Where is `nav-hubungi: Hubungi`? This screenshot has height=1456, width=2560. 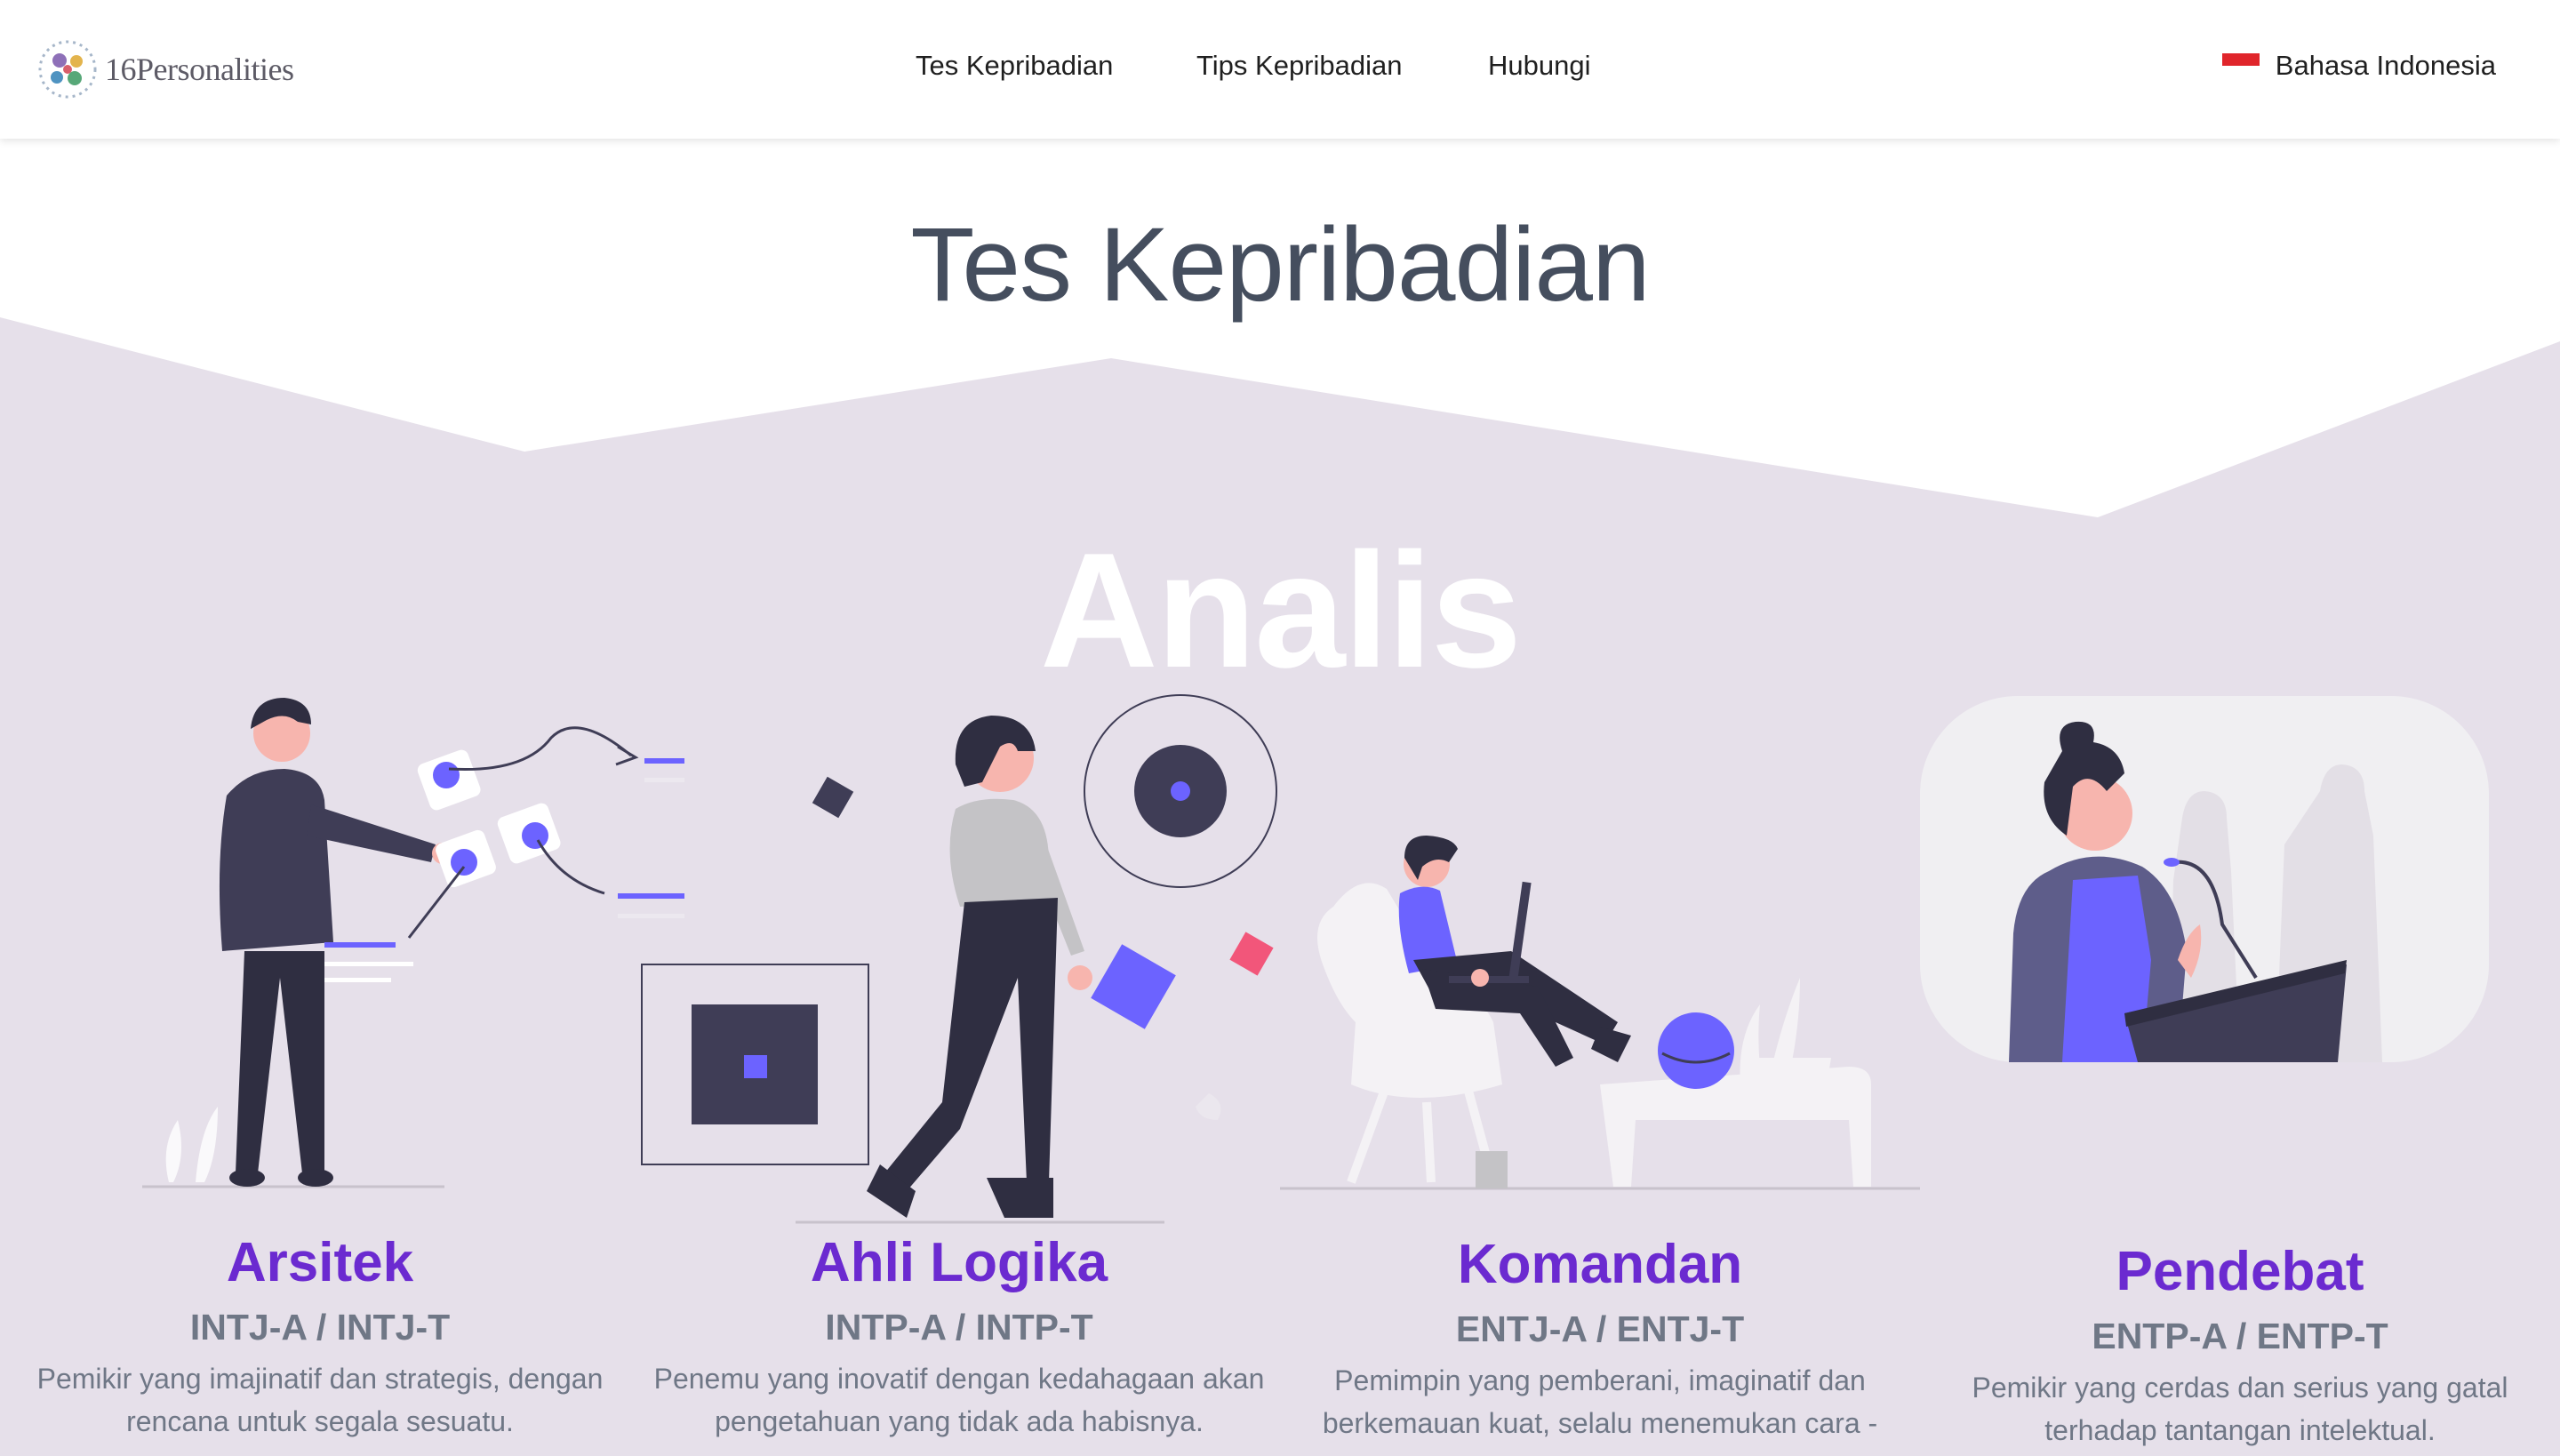
nav-hubungi: Hubungi is located at coordinates (1539, 66).